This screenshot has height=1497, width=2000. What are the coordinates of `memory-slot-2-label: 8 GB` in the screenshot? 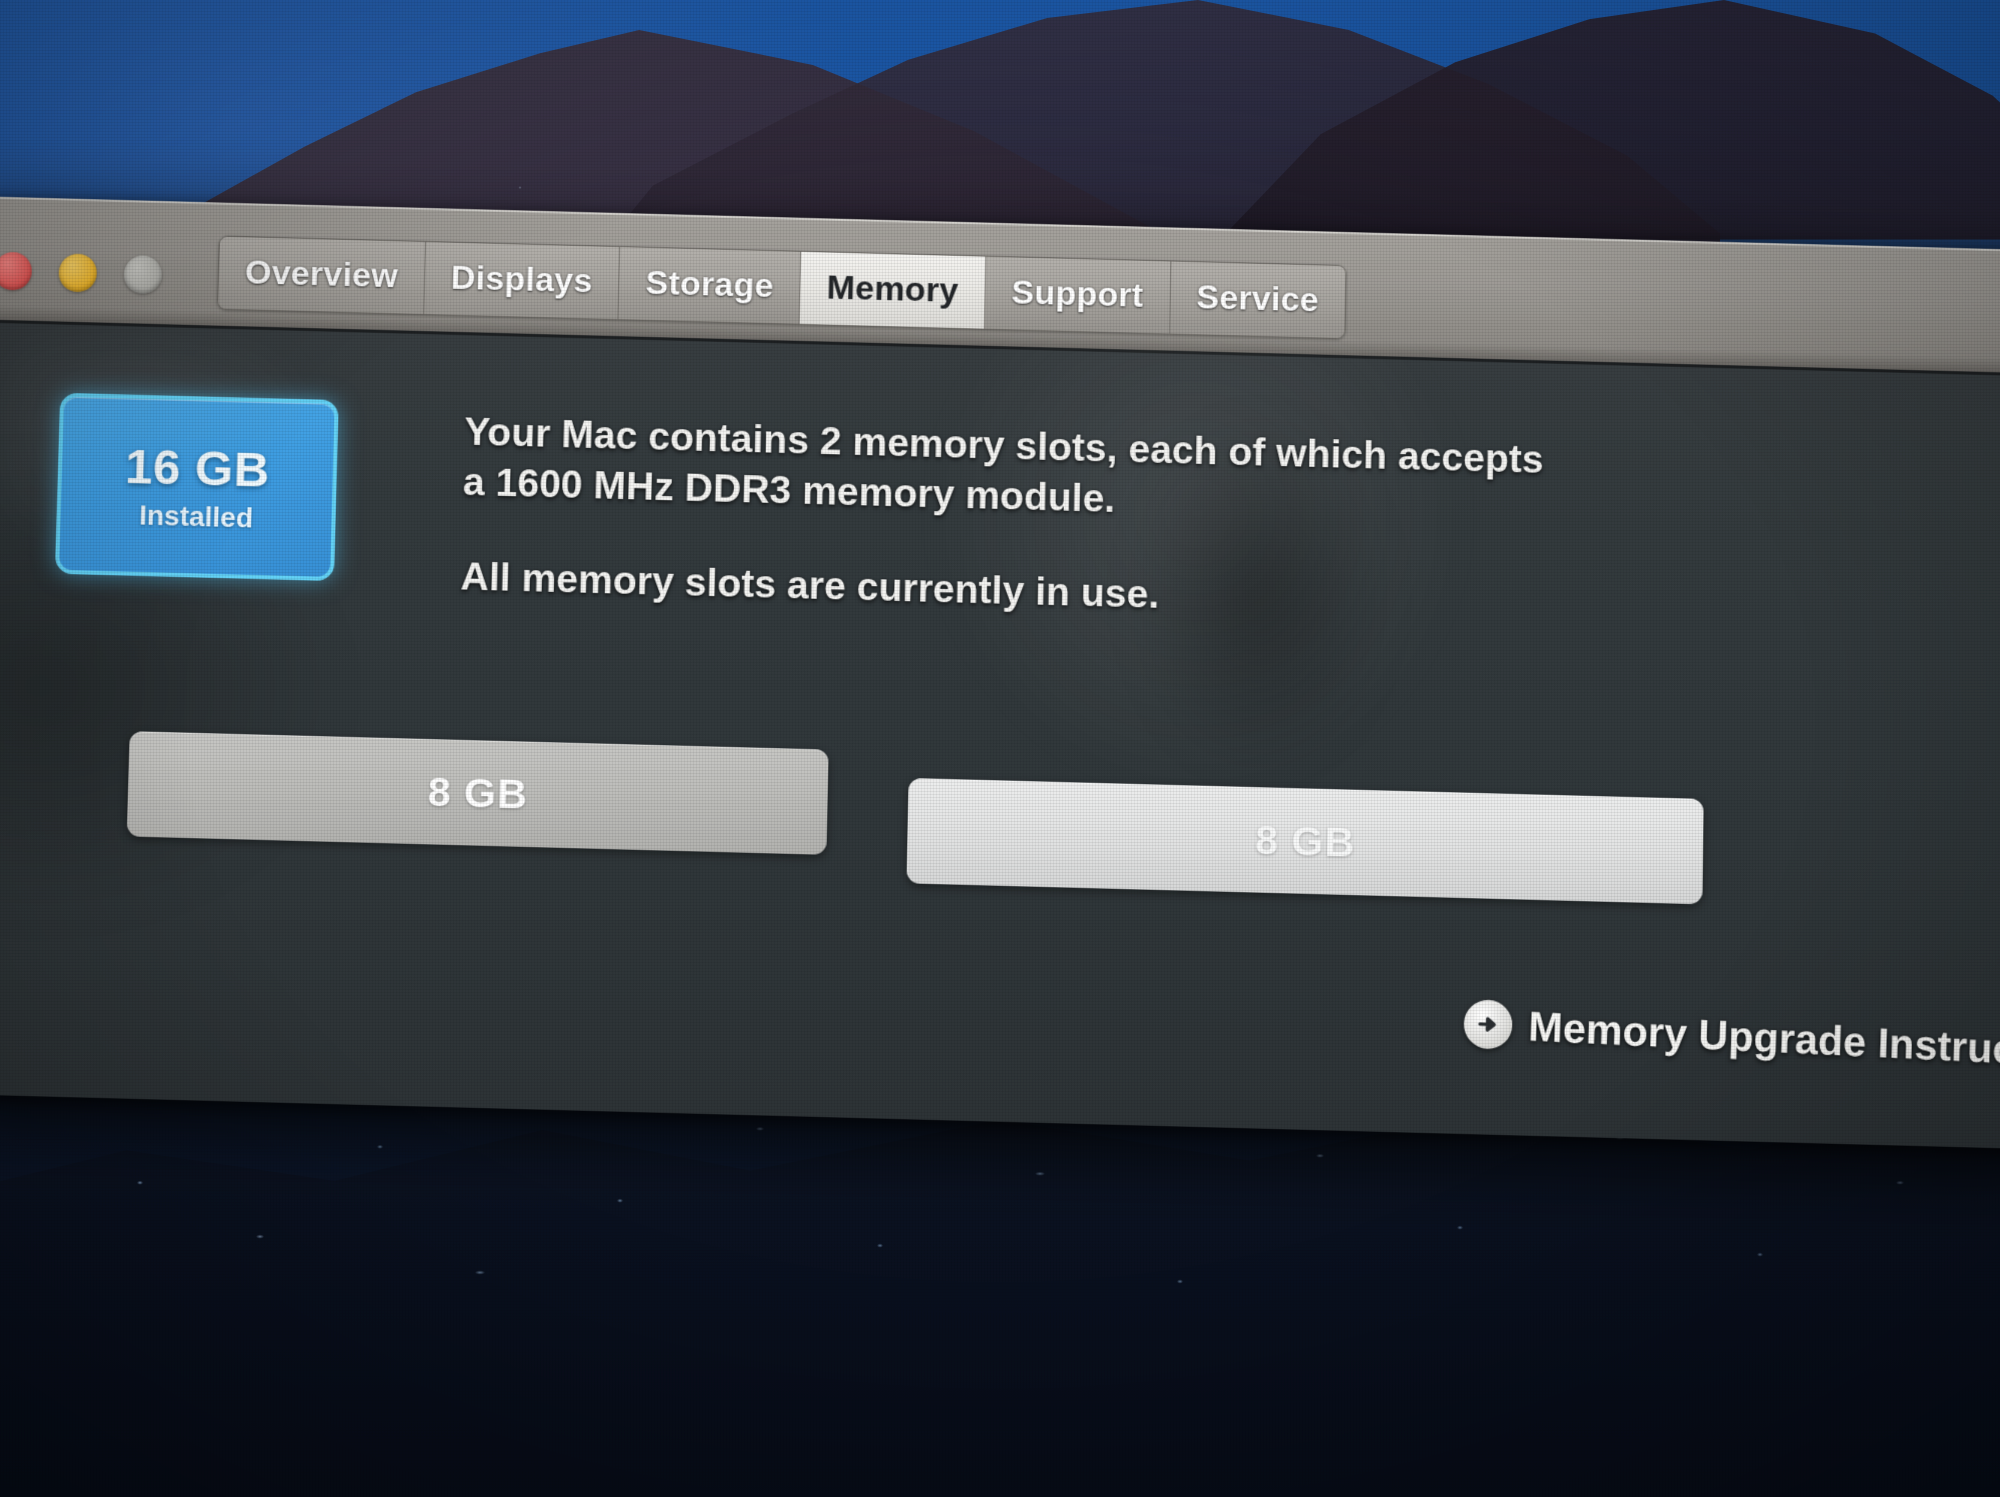 It's located at (1305, 840).